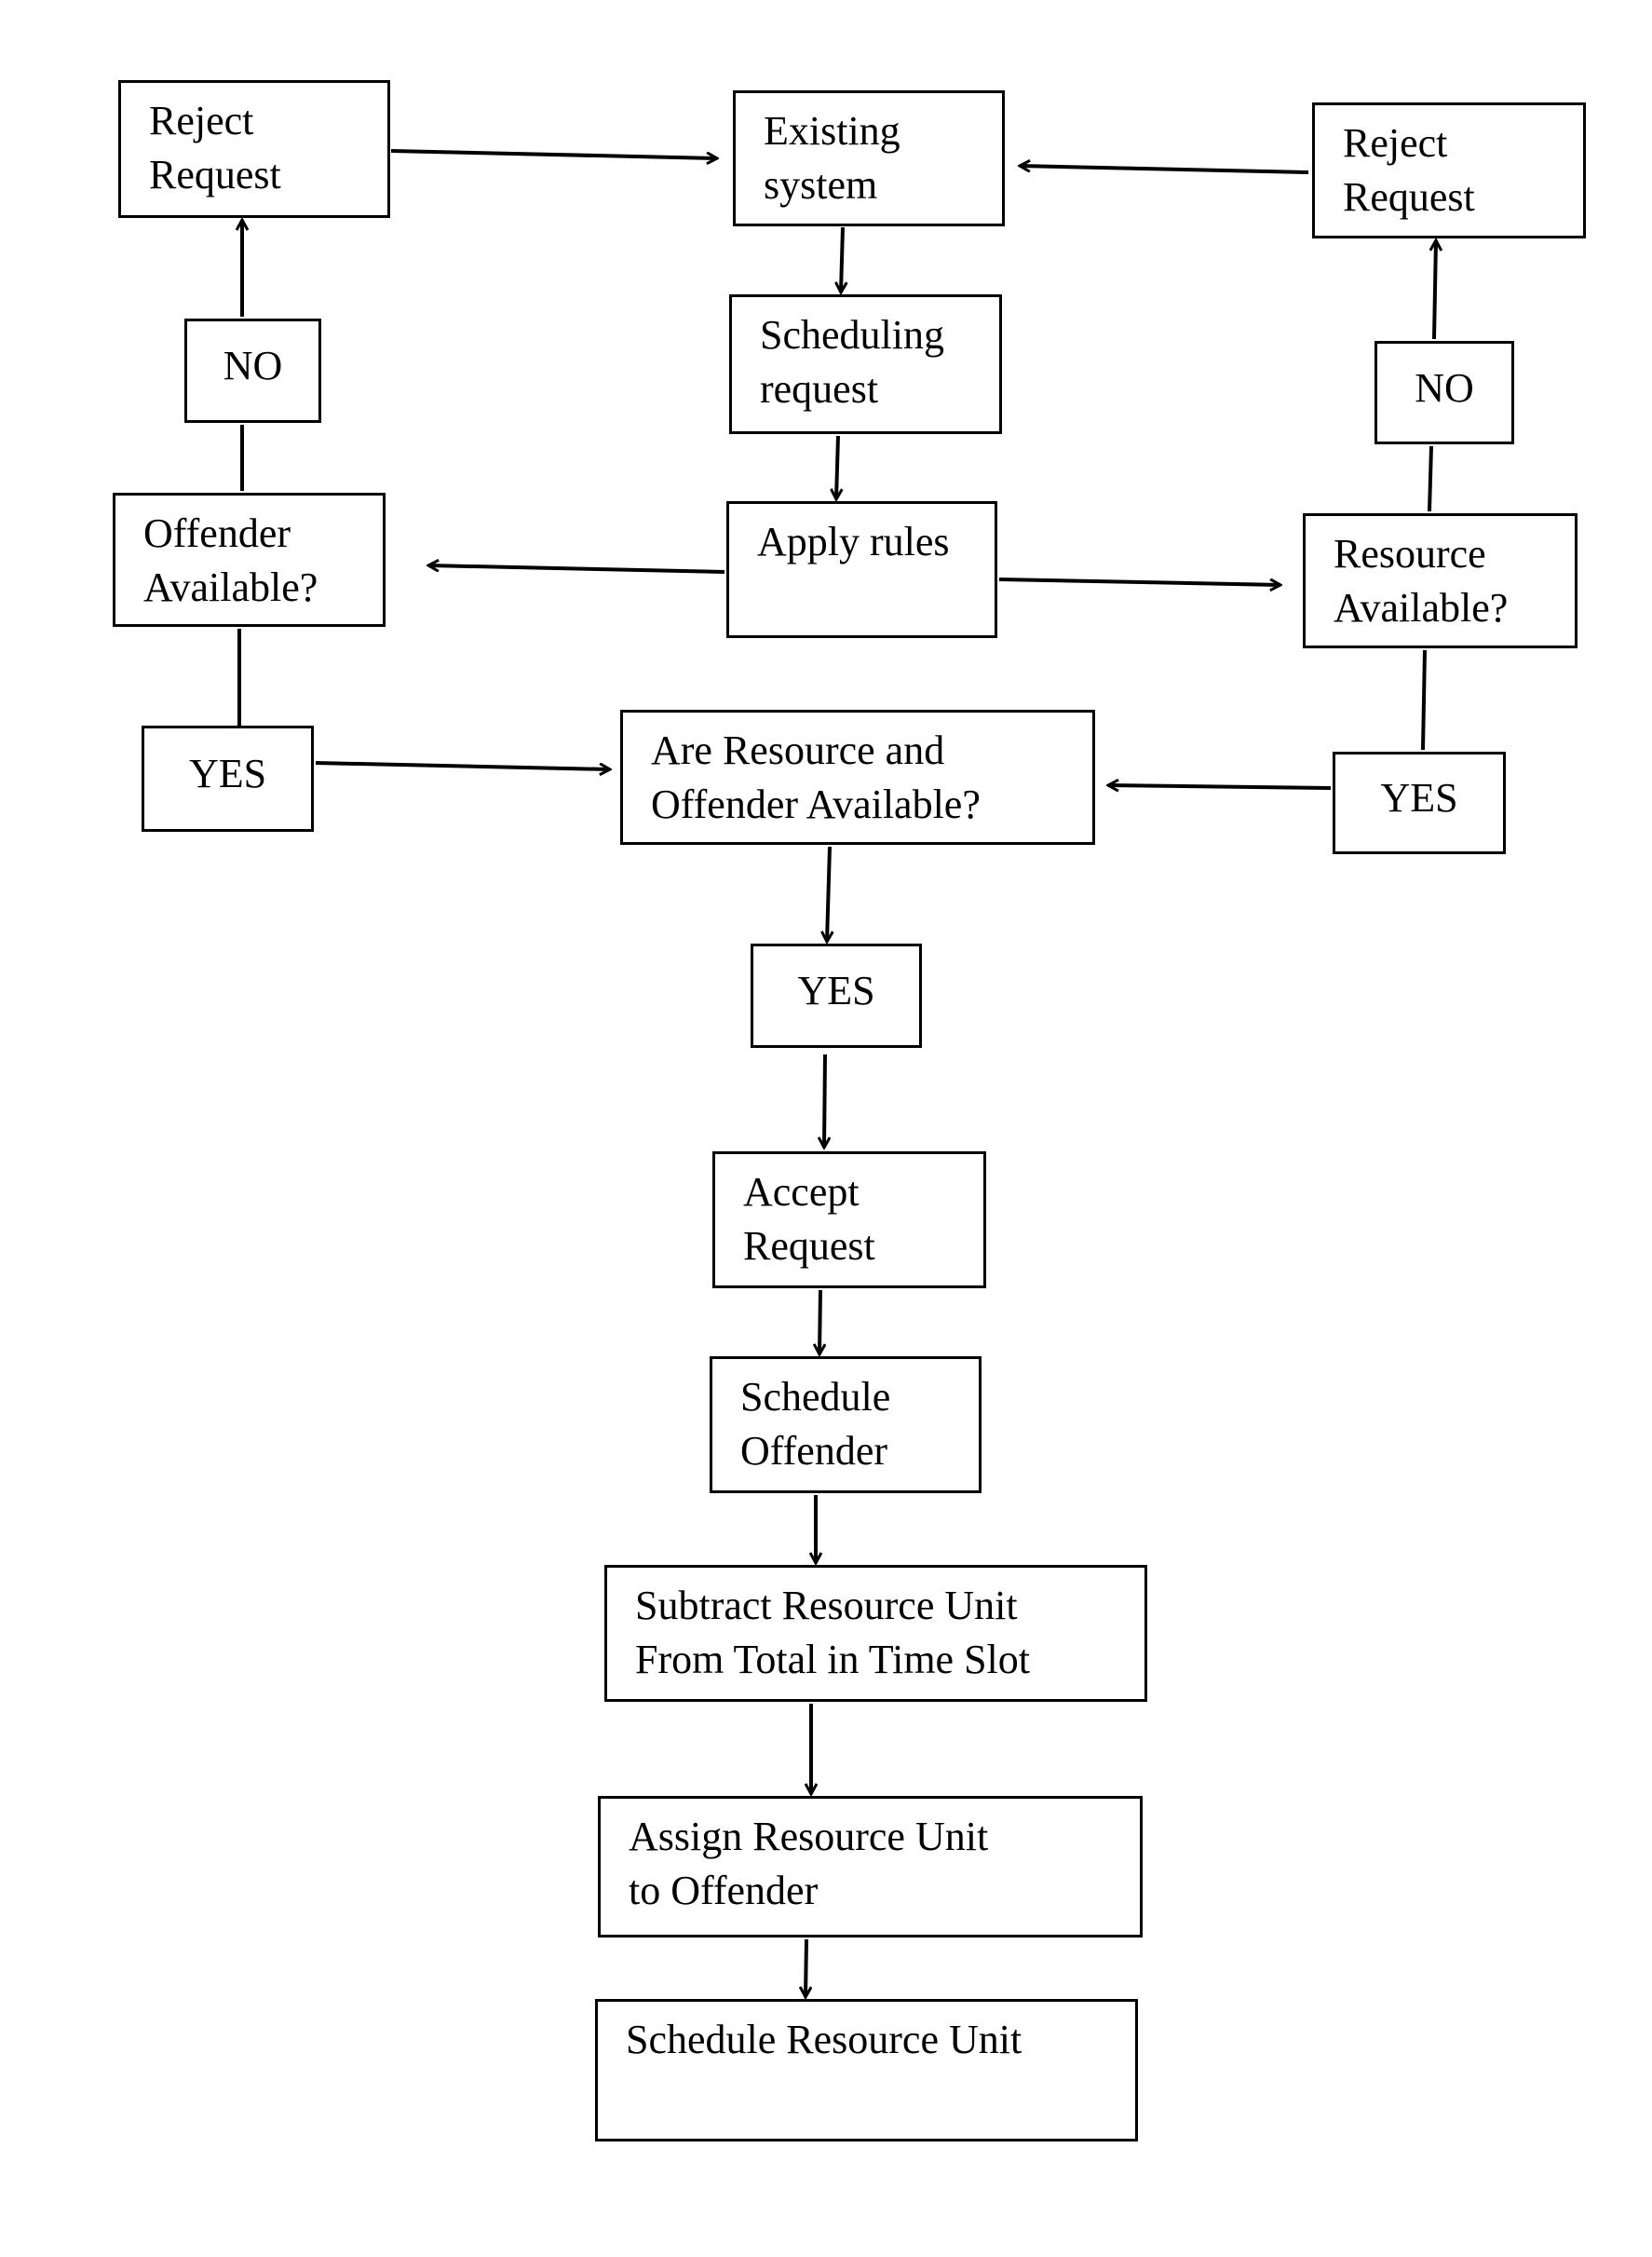  Describe the element at coordinates (857, 777) in the screenshot. I see `combined-availability-box: Are Resource and Offender Available?` at that location.